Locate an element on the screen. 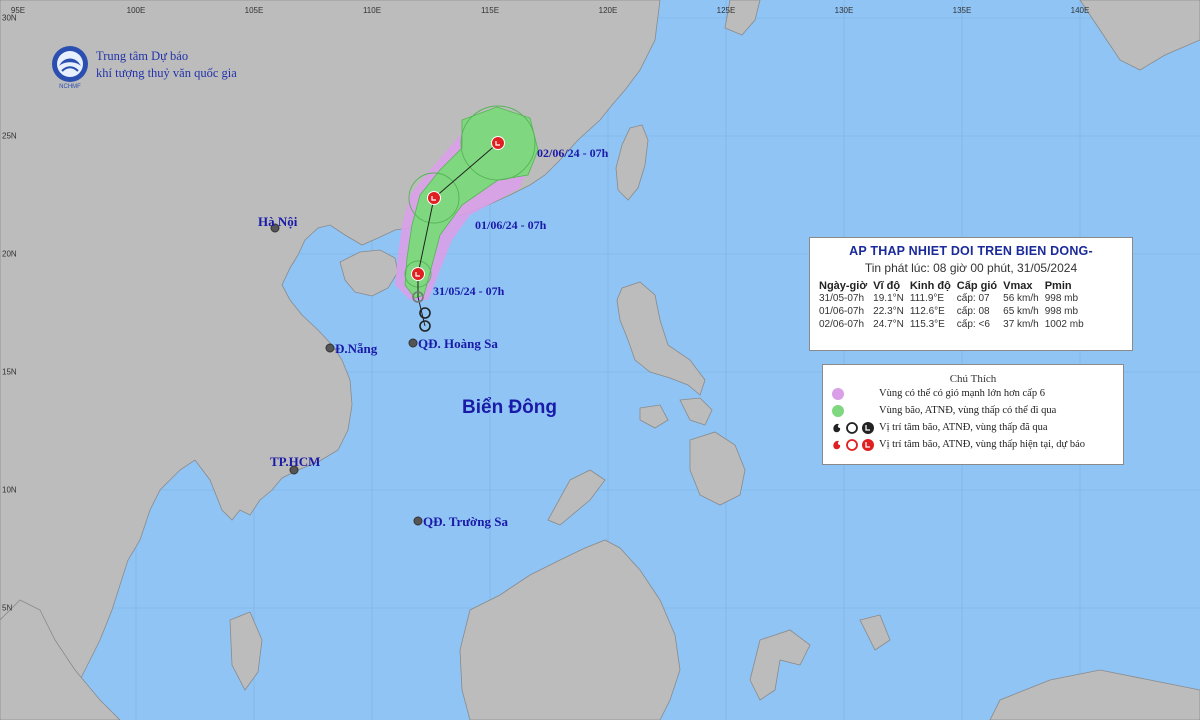  col-header: Pmin is located at coordinates (1058, 286).